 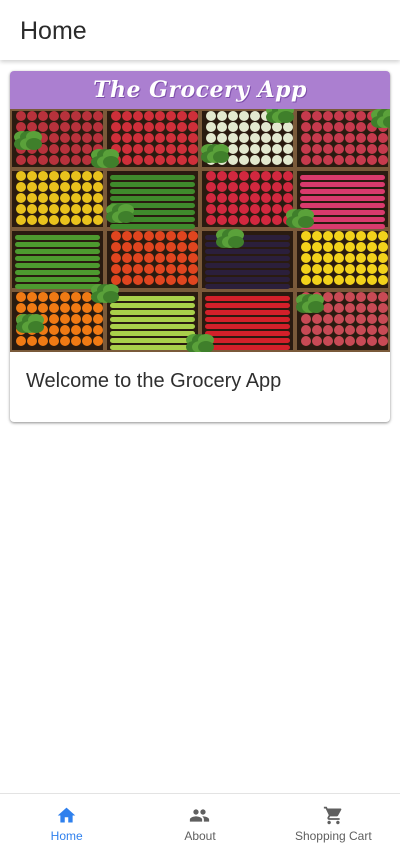 What do you see at coordinates (53, 31) in the screenshot?
I see `page-title: Home` at bounding box center [53, 31].